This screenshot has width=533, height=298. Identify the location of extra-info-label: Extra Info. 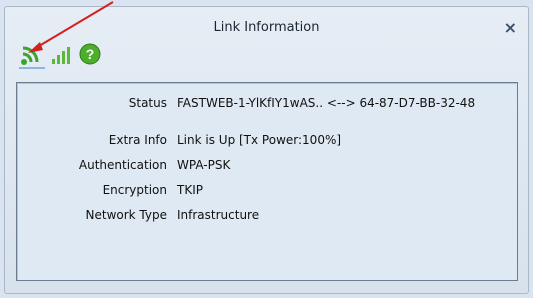
(137, 140).